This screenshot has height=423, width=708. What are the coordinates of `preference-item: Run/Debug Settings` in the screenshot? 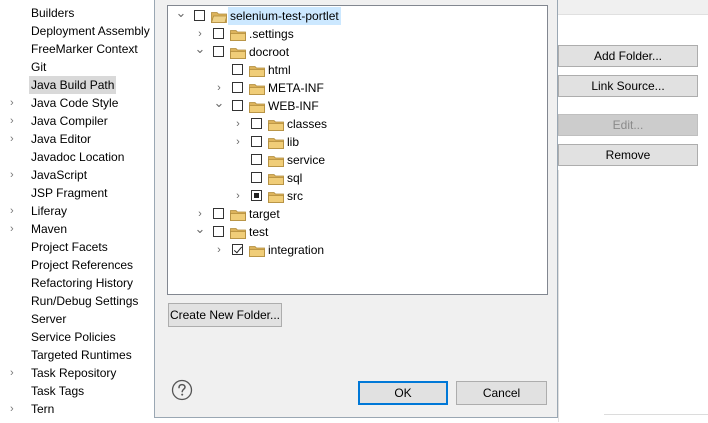 It's located at (75, 301).